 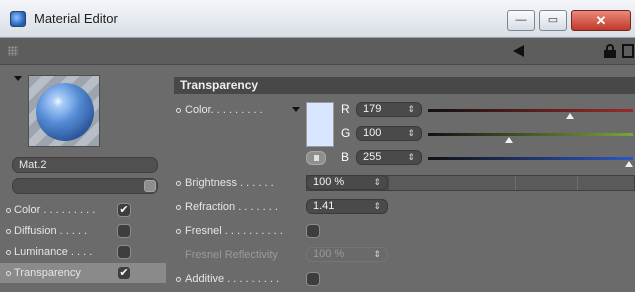 What do you see at coordinates (610, 51) in the screenshot?
I see `lock-icon` at bounding box center [610, 51].